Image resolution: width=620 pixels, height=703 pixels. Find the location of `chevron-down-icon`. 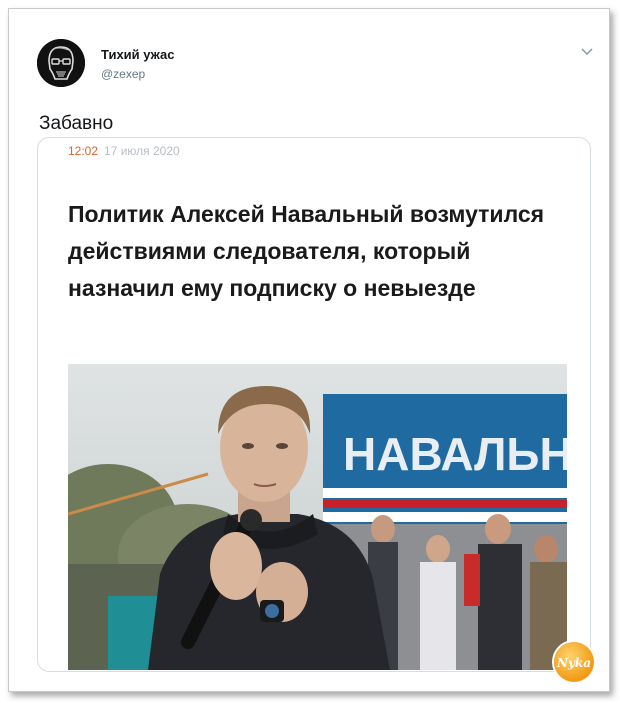

chevron-down-icon is located at coordinates (587, 51).